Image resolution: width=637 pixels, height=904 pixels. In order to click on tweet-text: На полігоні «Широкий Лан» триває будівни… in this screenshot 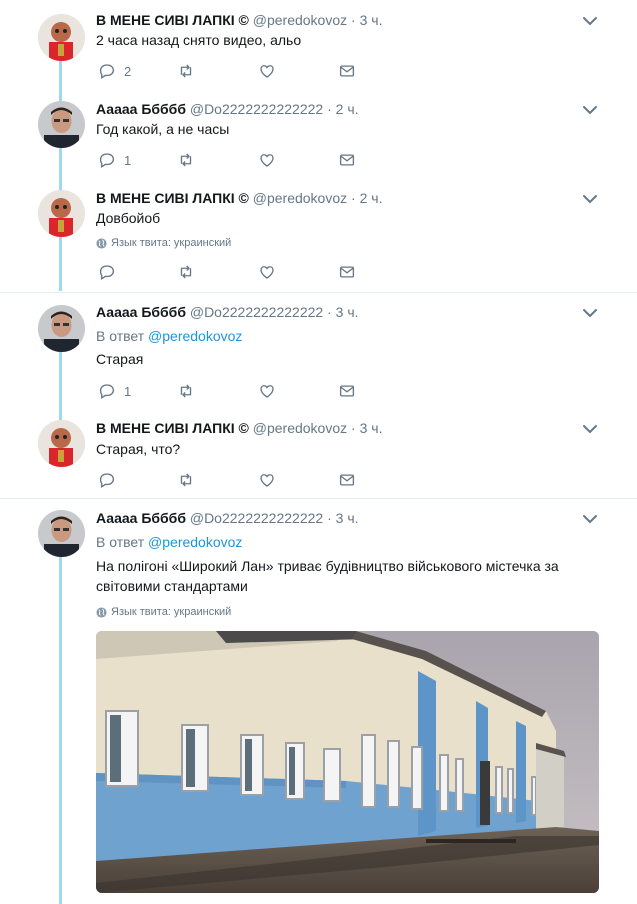, I will do `click(327, 576)`.